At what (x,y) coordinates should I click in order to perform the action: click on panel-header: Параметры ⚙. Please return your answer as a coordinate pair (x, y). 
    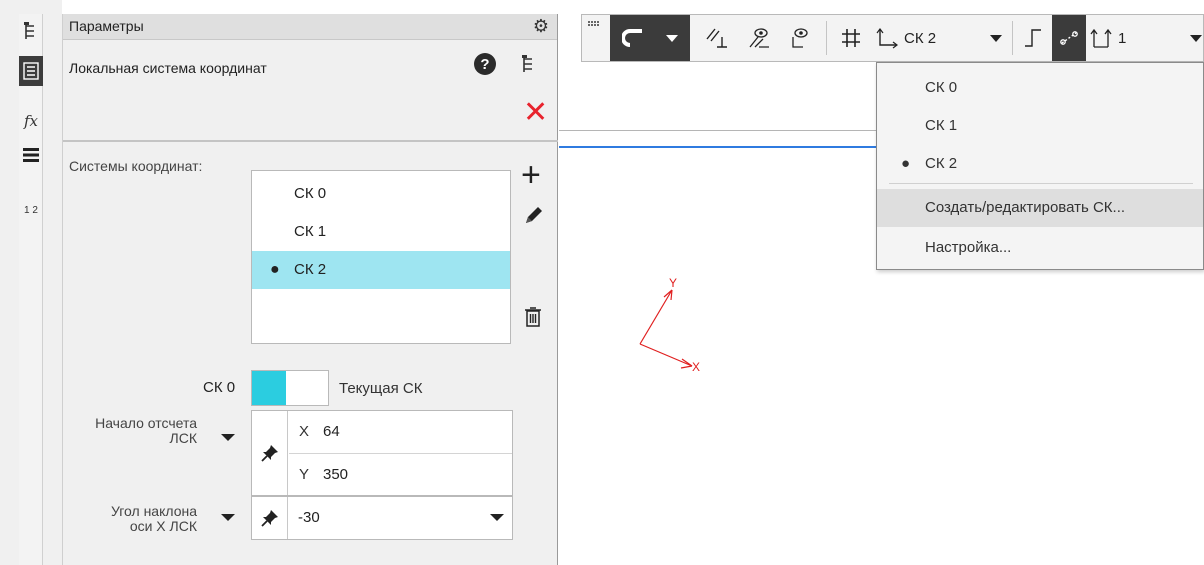
    Looking at the image, I should click on (310, 27).